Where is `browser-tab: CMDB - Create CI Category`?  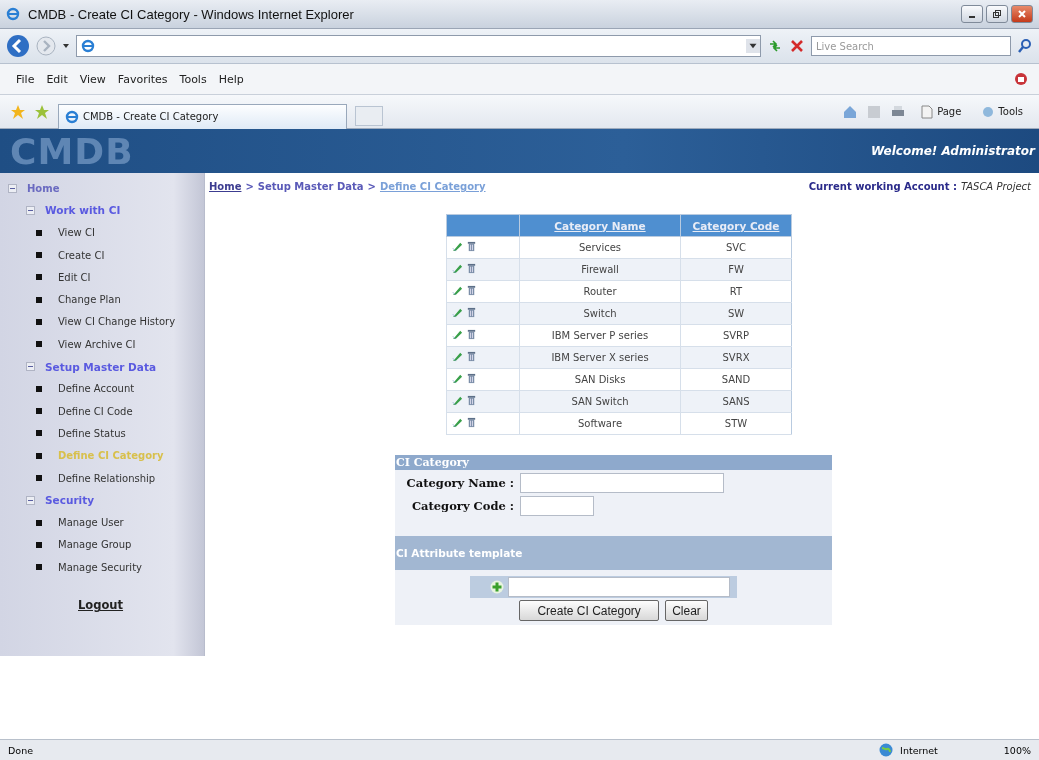
browser-tab: CMDB - Create CI Category is located at coordinates (202, 116).